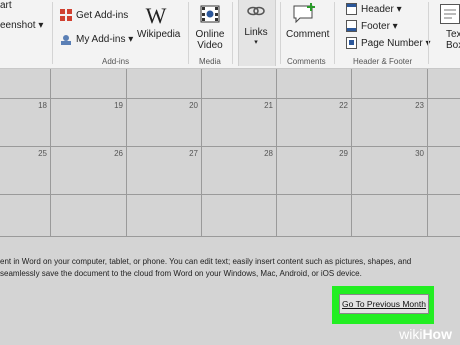  I want to click on online-video-button: Online, so click(210, 34).